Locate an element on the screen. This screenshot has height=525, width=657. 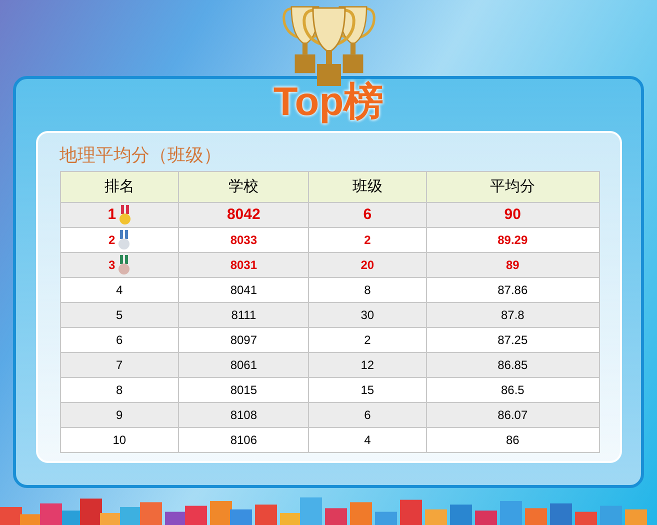
rank-number: 2 is located at coordinates (112, 240).